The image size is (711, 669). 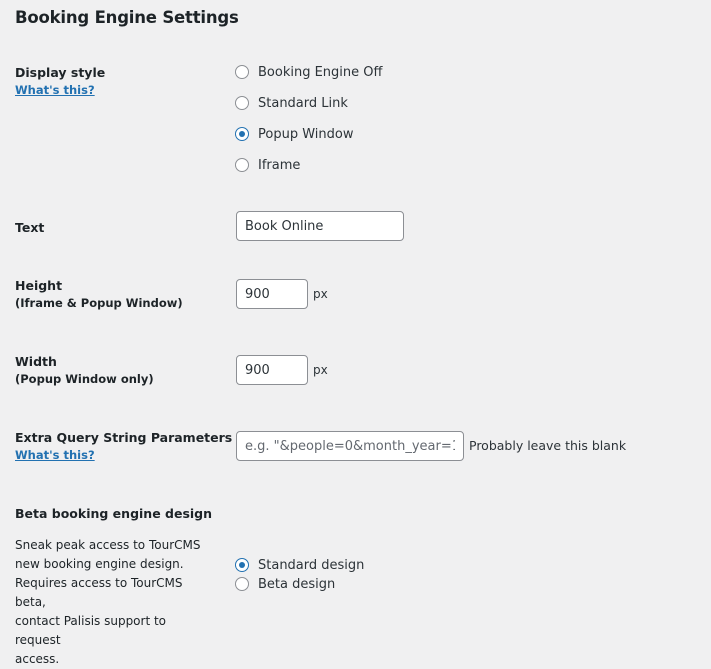 What do you see at coordinates (272, 370) in the screenshot?
I see `width-input` at bounding box center [272, 370].